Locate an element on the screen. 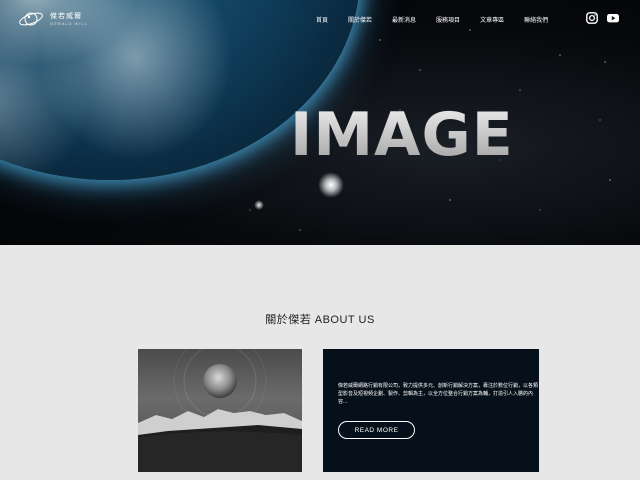 This screenshot has height=480, width=640. read-more-button: READ MORE is located at coordinates (376, 430).